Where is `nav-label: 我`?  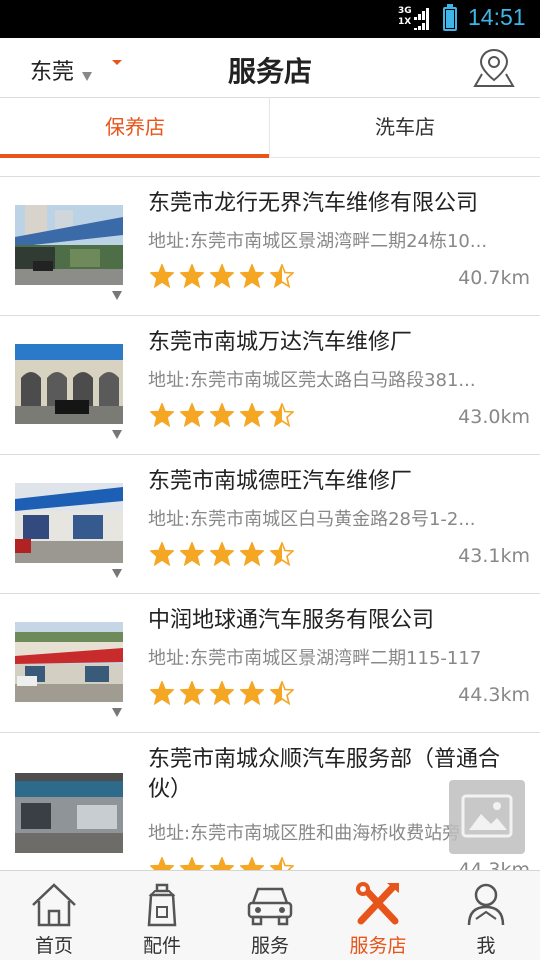 nav-label: 我 is located at coordinates (486, 946).